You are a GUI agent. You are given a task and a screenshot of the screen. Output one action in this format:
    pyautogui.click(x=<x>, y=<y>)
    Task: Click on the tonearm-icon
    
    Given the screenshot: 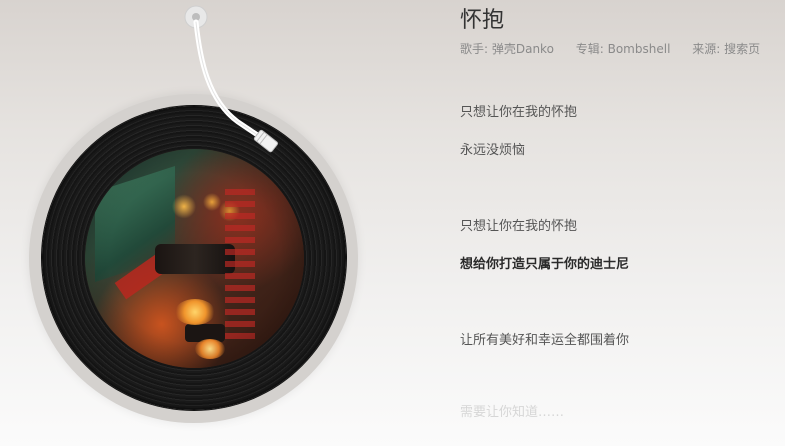 What is the action you would take?
    pyautogui.click(x=150, y=85)
    